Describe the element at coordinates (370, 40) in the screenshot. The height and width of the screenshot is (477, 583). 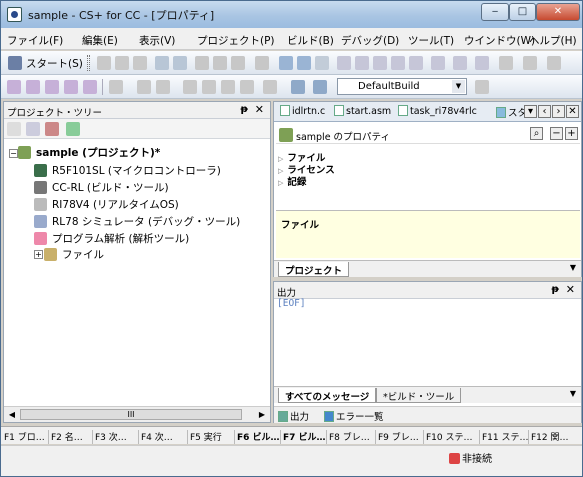
I see `menu-debug: デバッグ(D)` at that location.